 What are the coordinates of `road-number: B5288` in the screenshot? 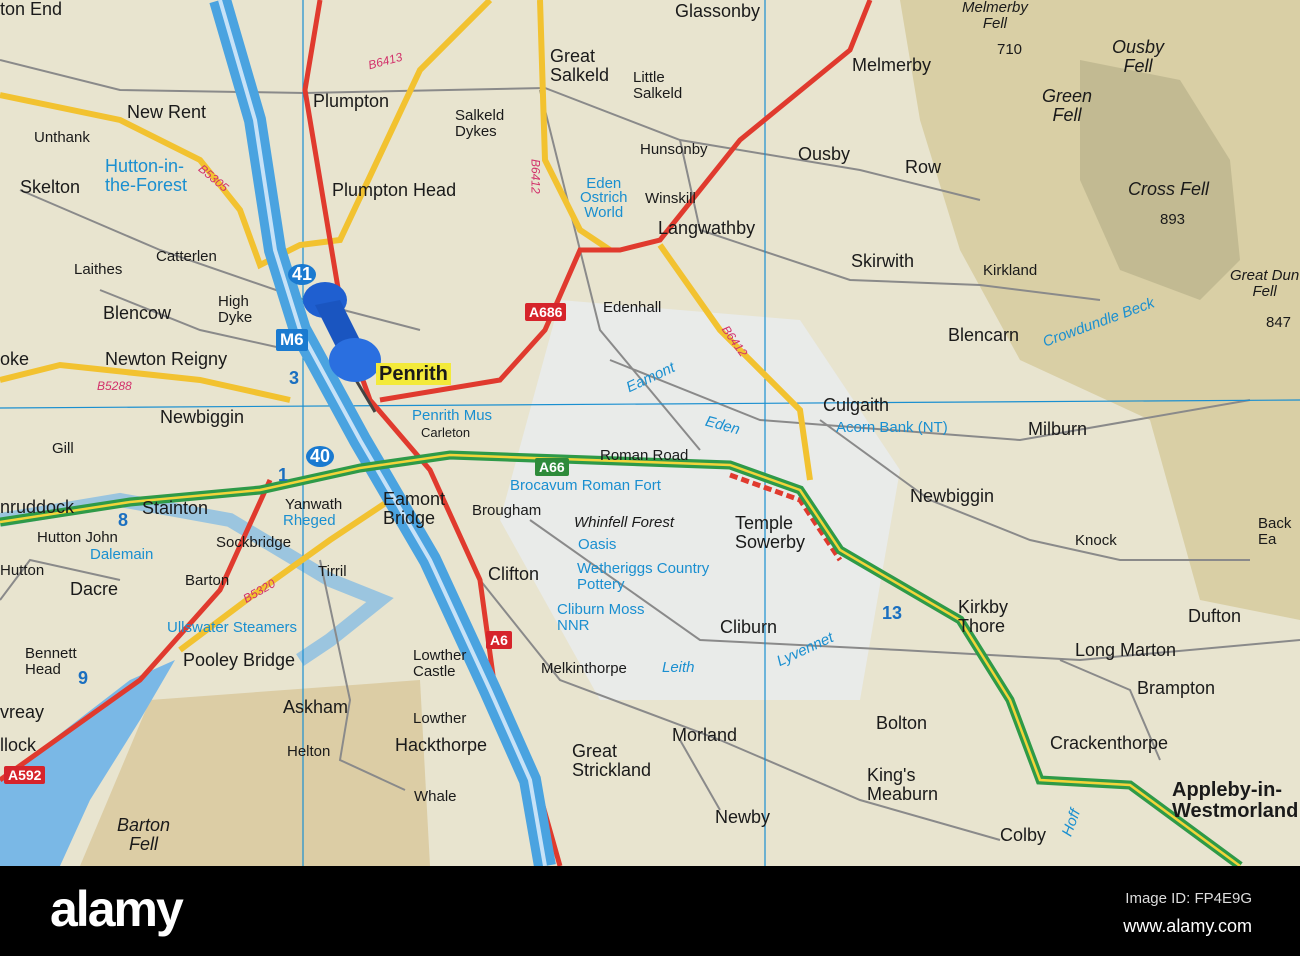 It's located at (114, 386).